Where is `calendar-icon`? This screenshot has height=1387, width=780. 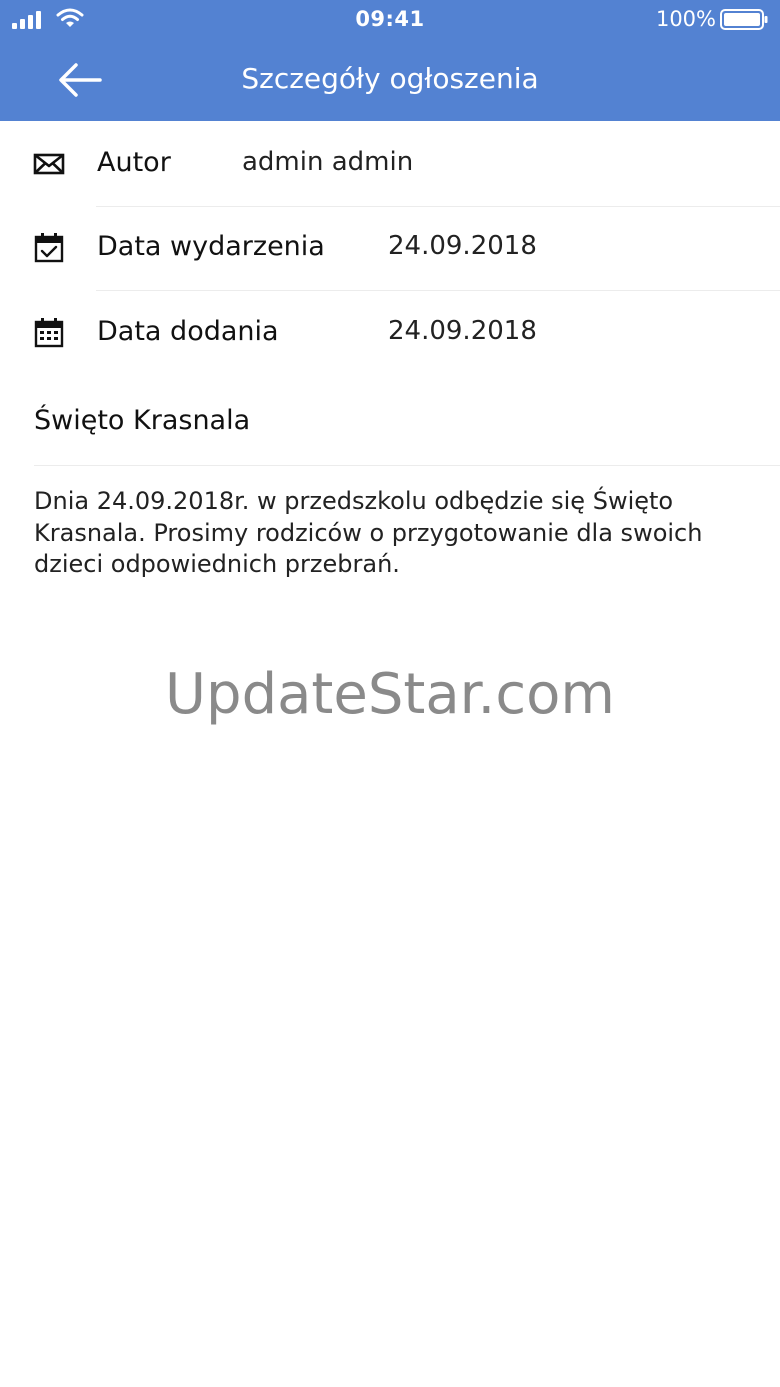 calendar-icon is located at coordinates (49, 333).